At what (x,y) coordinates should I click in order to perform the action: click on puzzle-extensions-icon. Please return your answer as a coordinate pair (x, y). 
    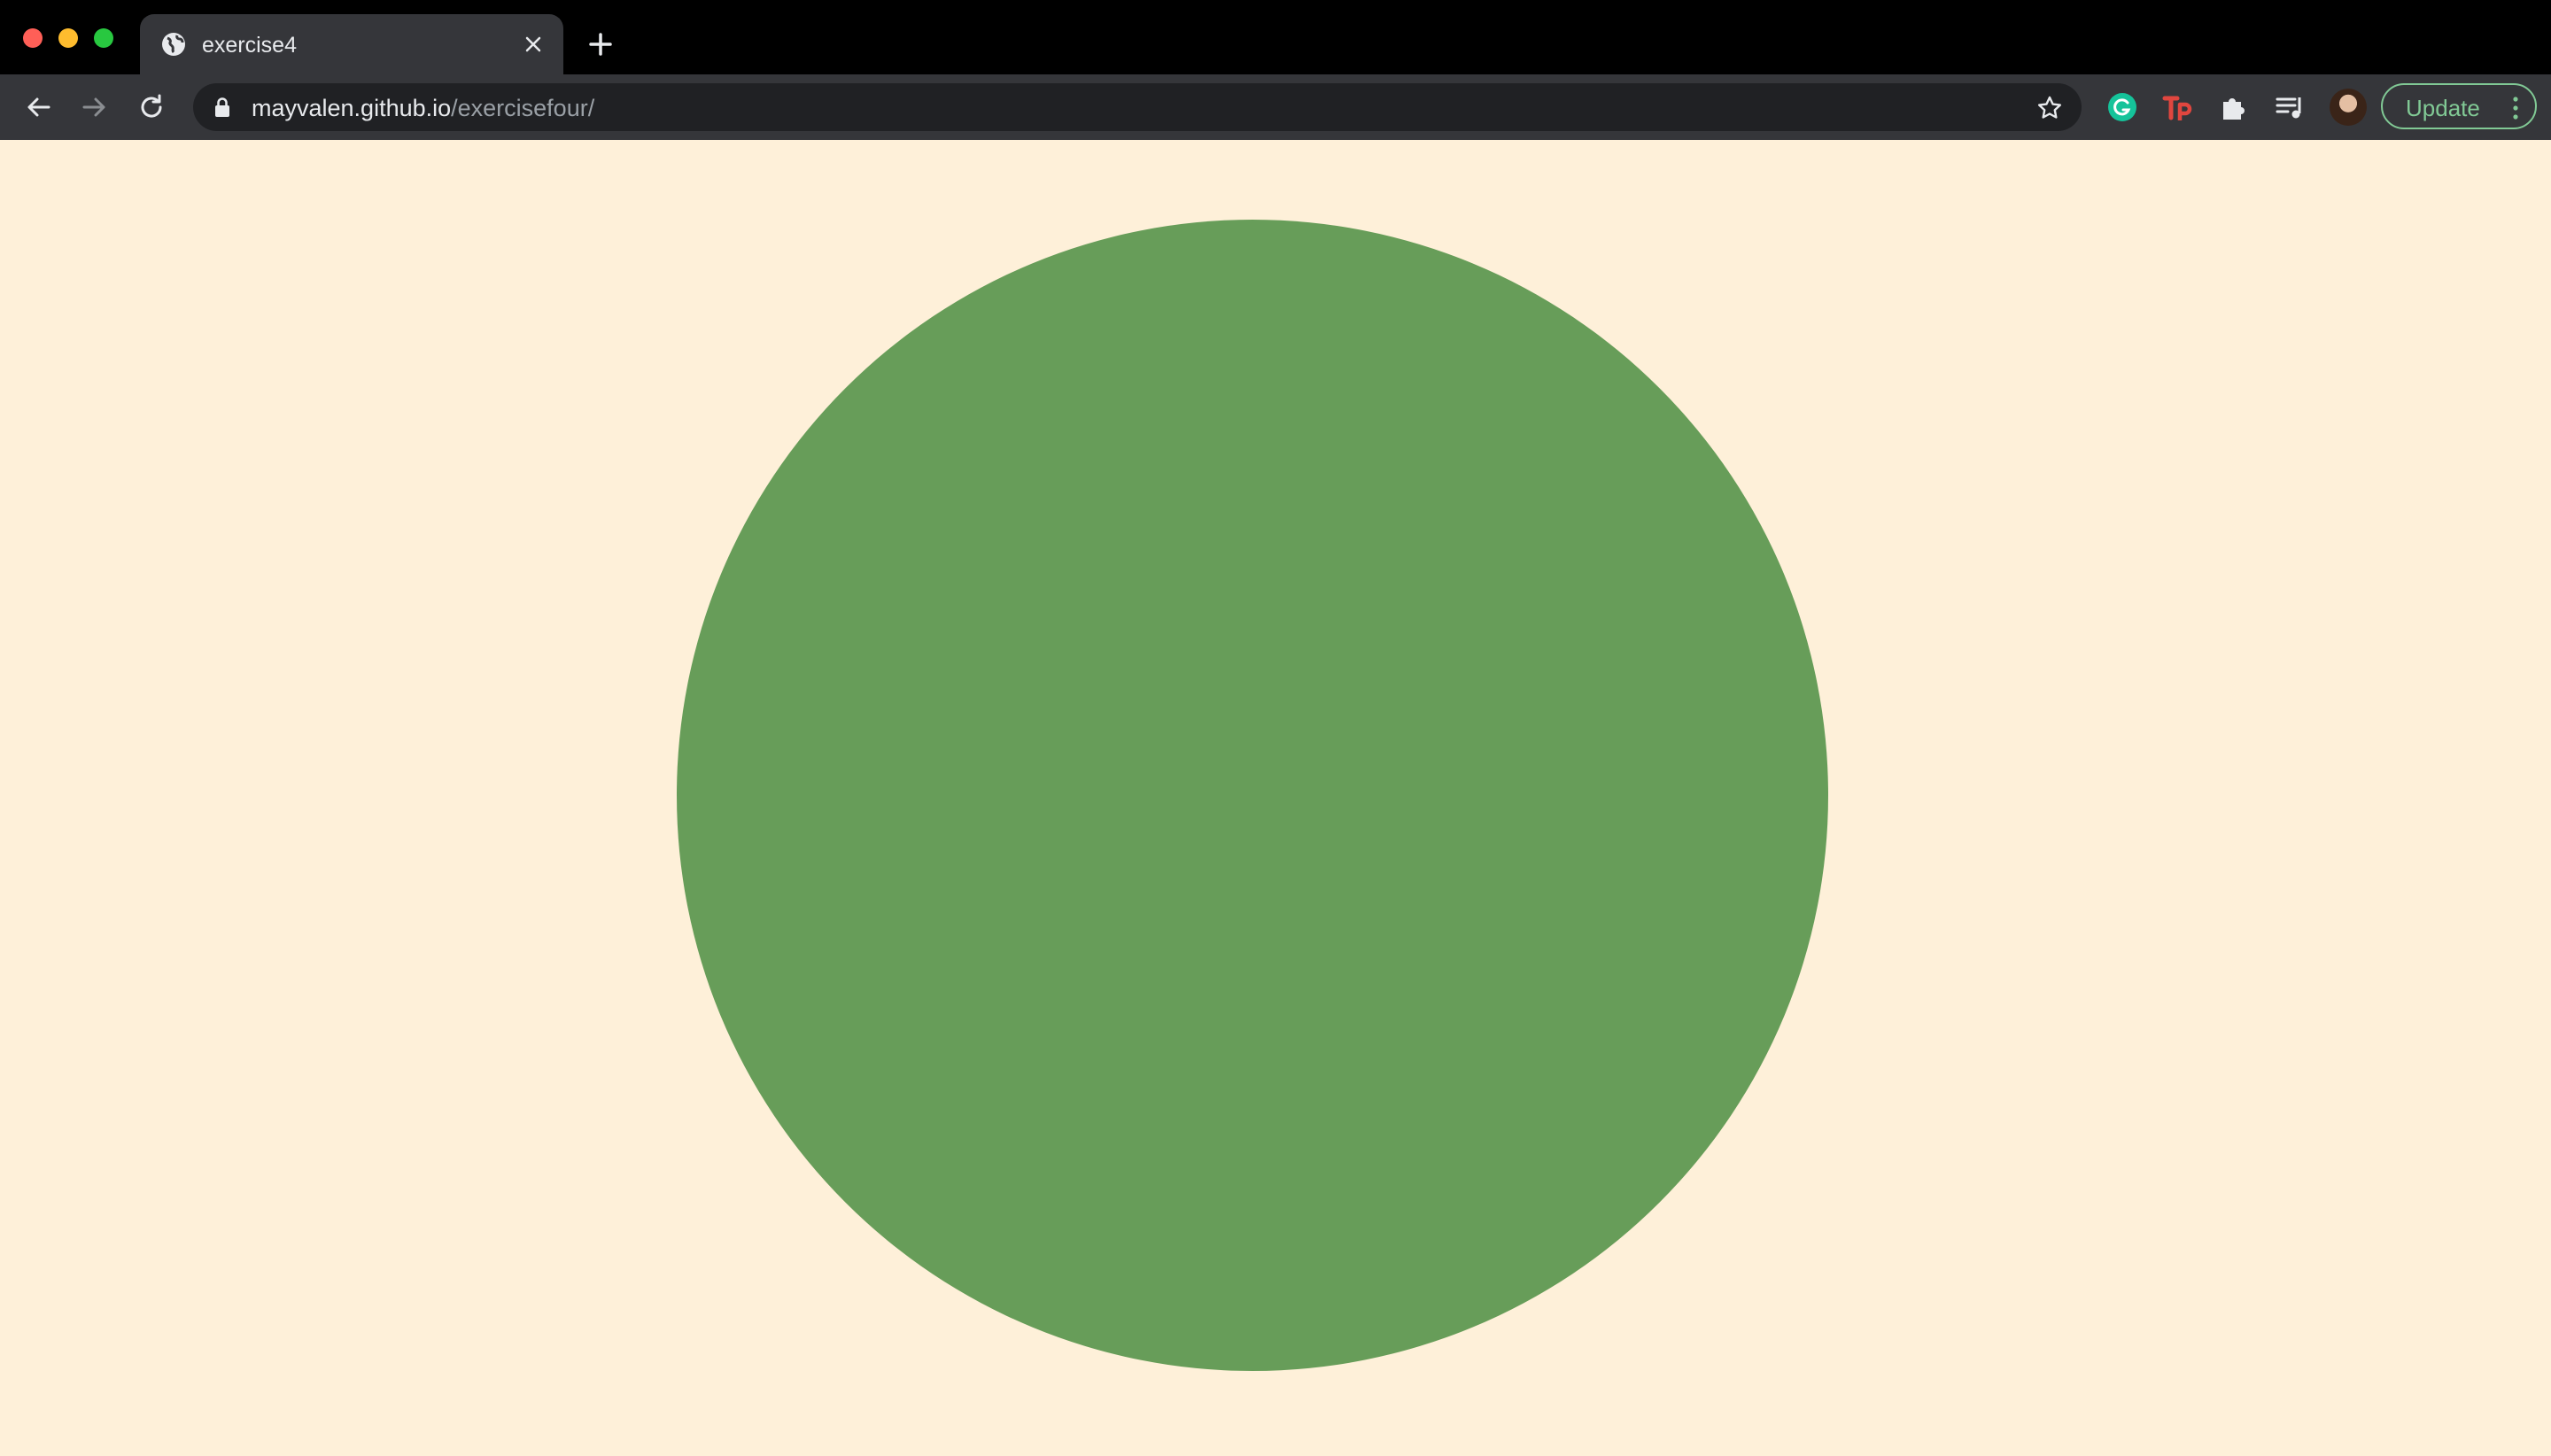
    Looking at the image, I should click on (2234, 107).